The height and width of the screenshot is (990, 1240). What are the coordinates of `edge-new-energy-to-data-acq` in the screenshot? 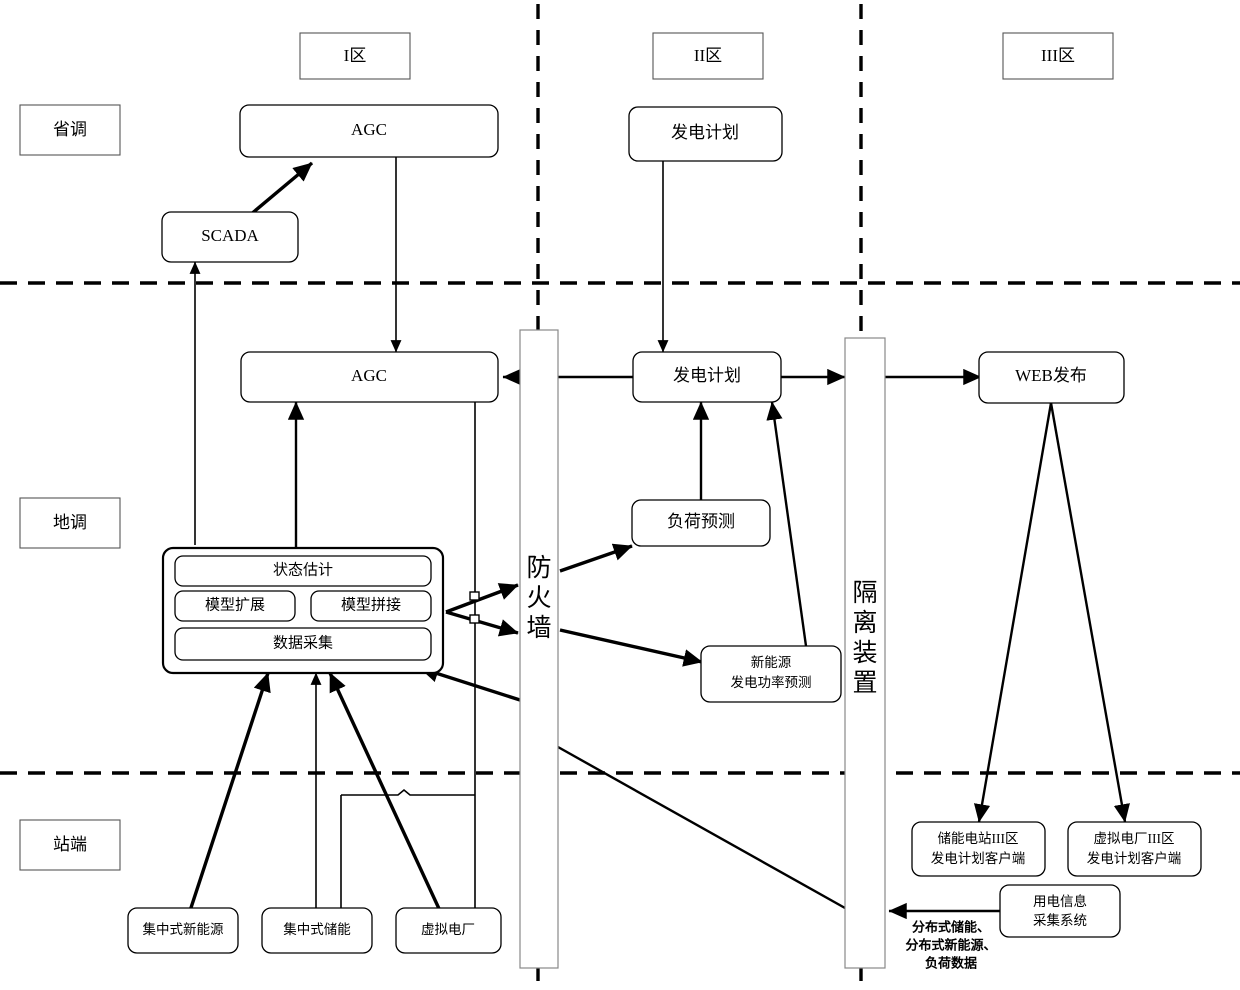 It's located at (227, 799).